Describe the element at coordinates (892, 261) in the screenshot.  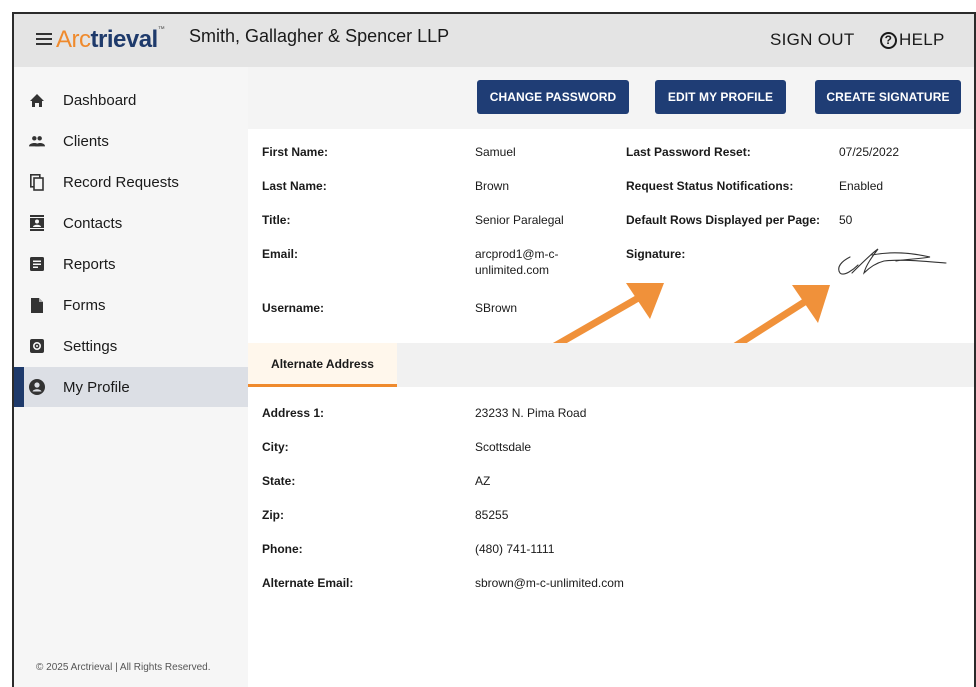
I see `signature-image` at that location.